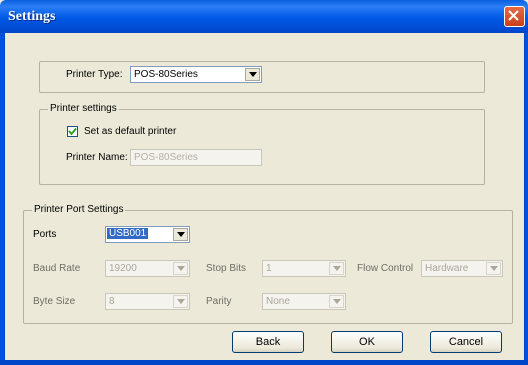  I want to click on flow-control-combo: Hardware, so click(462, 268).